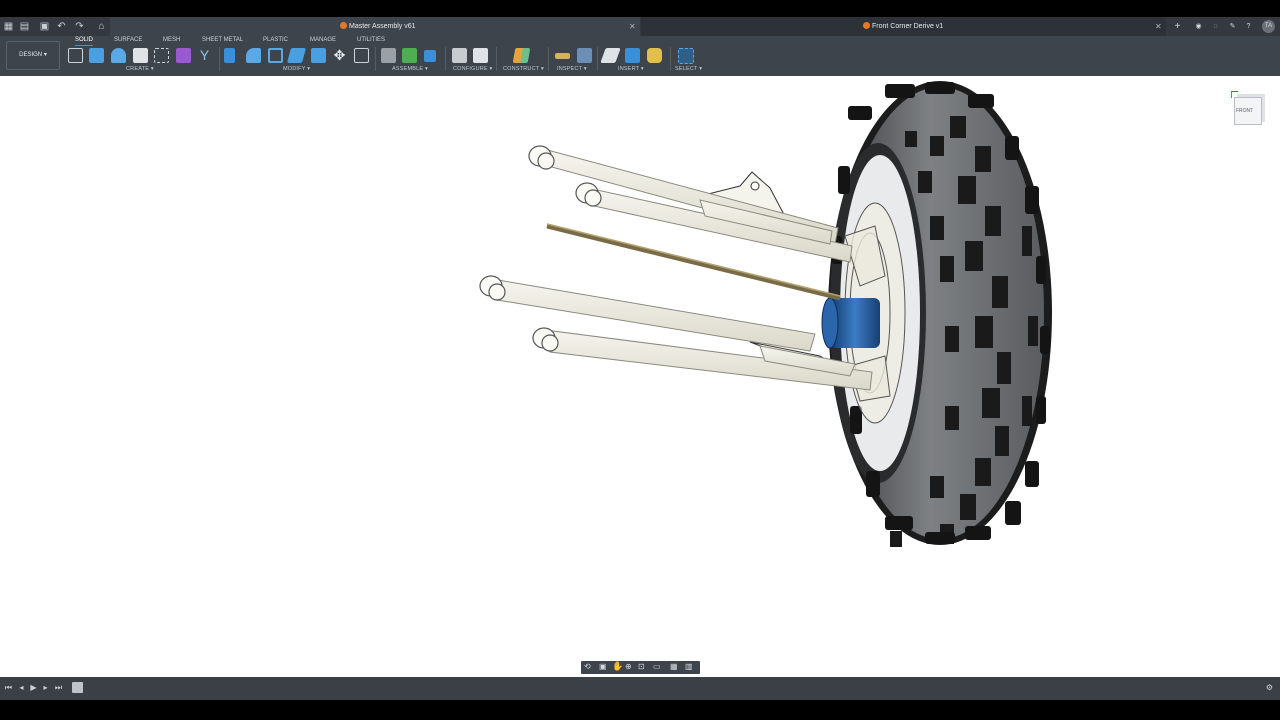 The height and width of the screenshot is (720, 1280). Describe the element at coordinates (96, 55) in the screenshot. I see `extrude-icon` at that location.